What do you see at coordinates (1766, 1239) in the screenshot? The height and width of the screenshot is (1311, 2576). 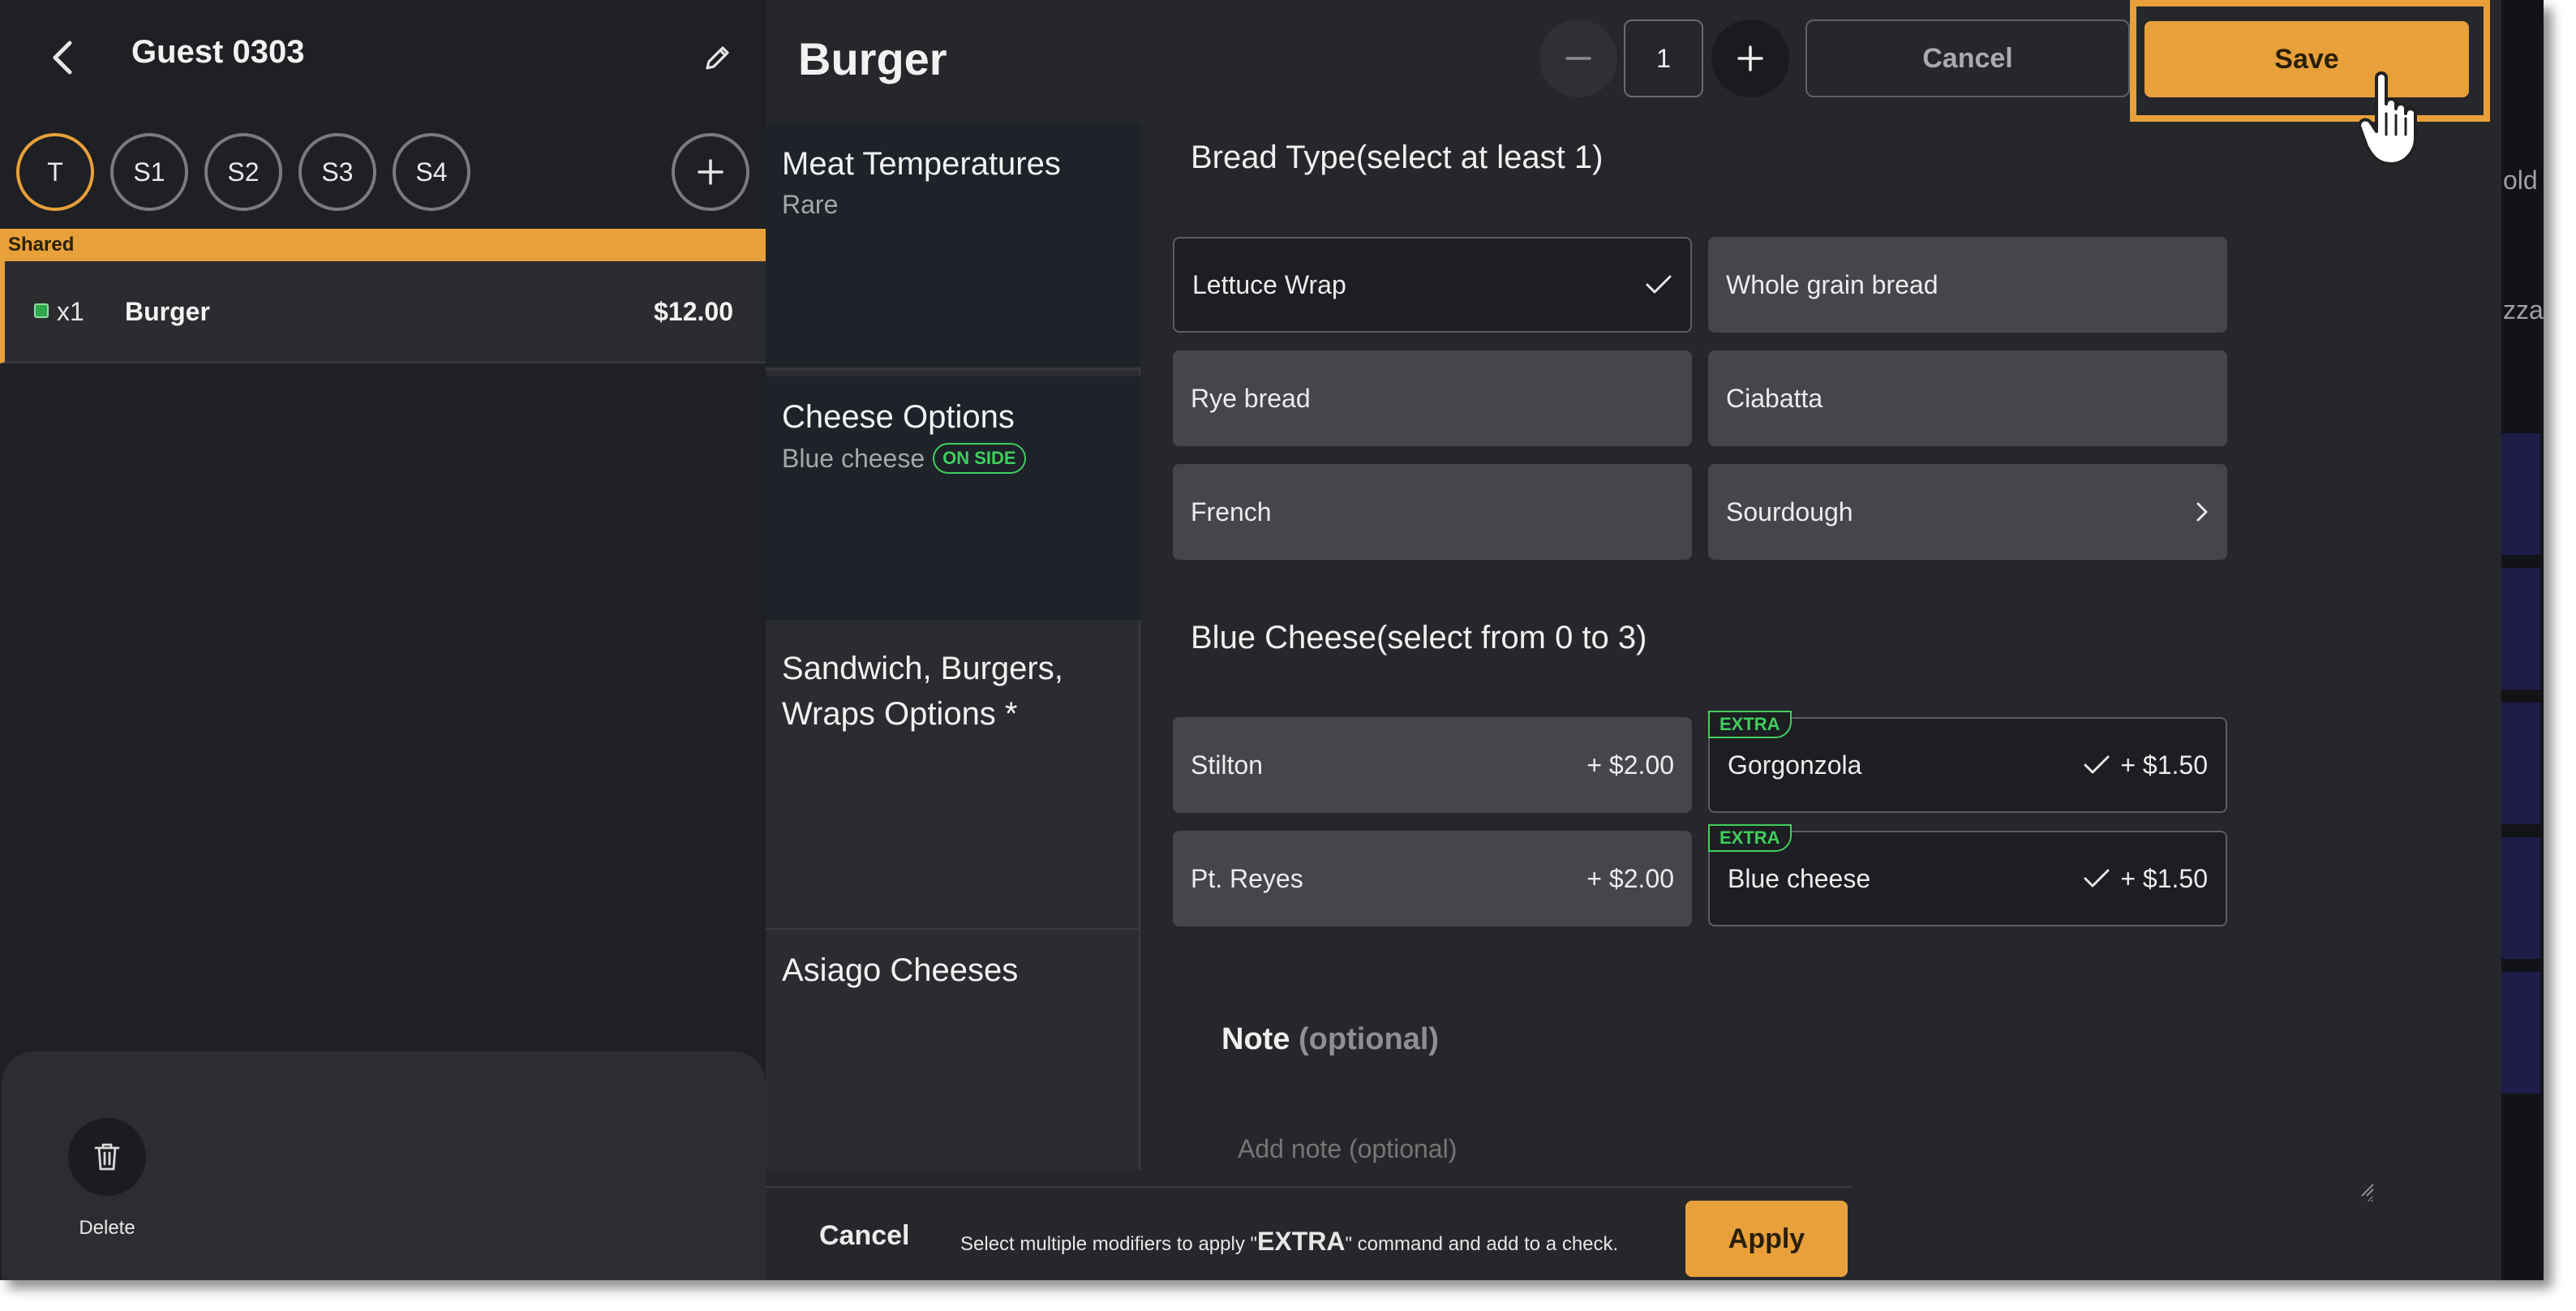 I see `apply-button: Apply` at bounding box center [1766, 1239].